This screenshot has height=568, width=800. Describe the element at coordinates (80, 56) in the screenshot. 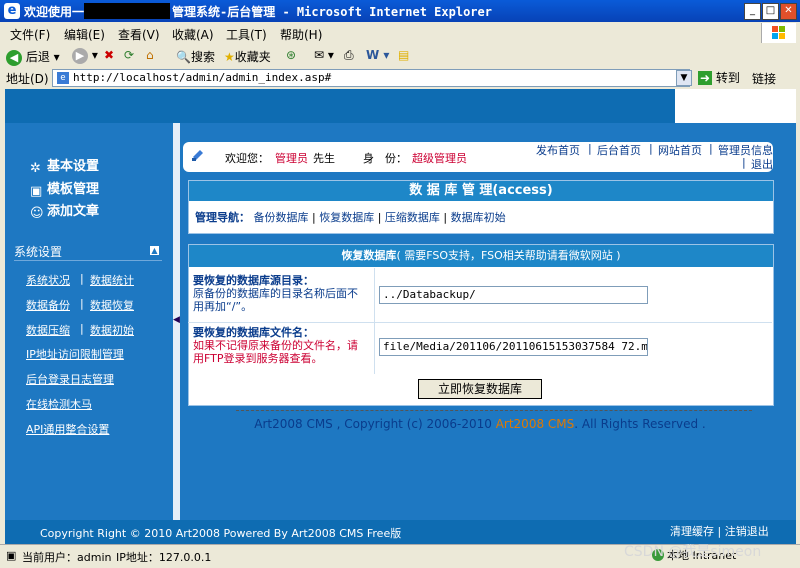

I see `forward-arrow-icon: ▶` at that location.